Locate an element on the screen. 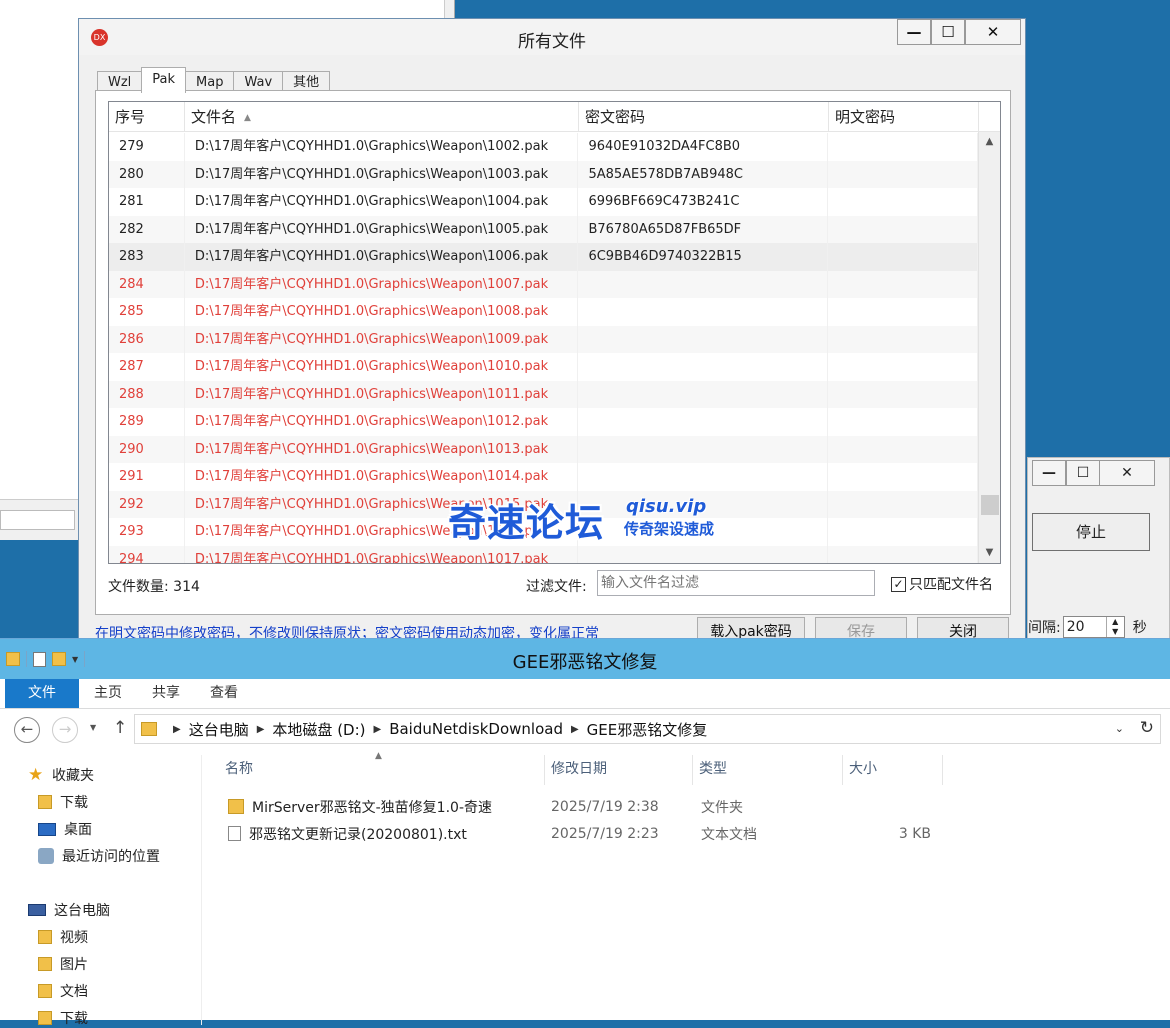 This screenshot has width=1170, height=1028. row-number: 279 is located at coordinates (147, 147).